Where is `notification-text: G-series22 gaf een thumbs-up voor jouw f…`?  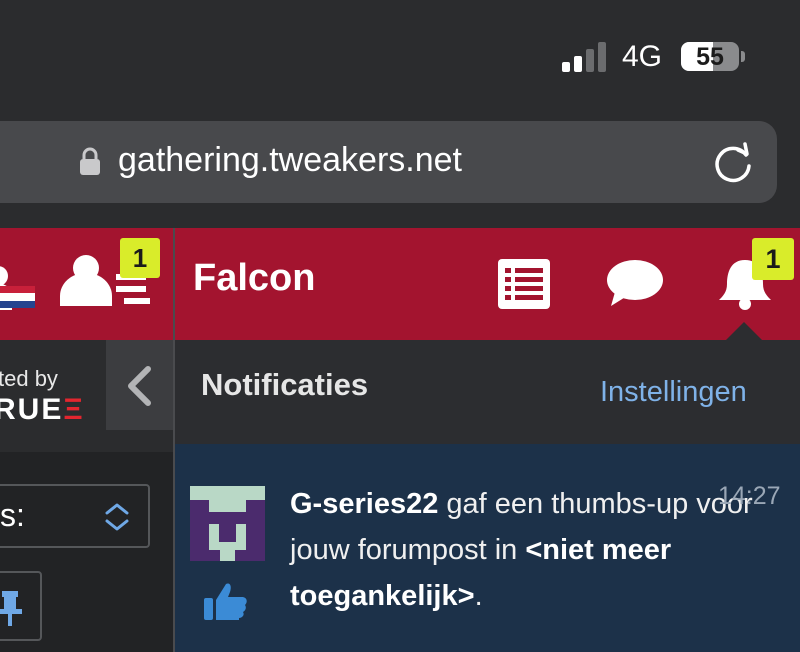 notification-text: G-series22 gaf een thumbs-up voor jouw f… is located at coordinates (521, 550).